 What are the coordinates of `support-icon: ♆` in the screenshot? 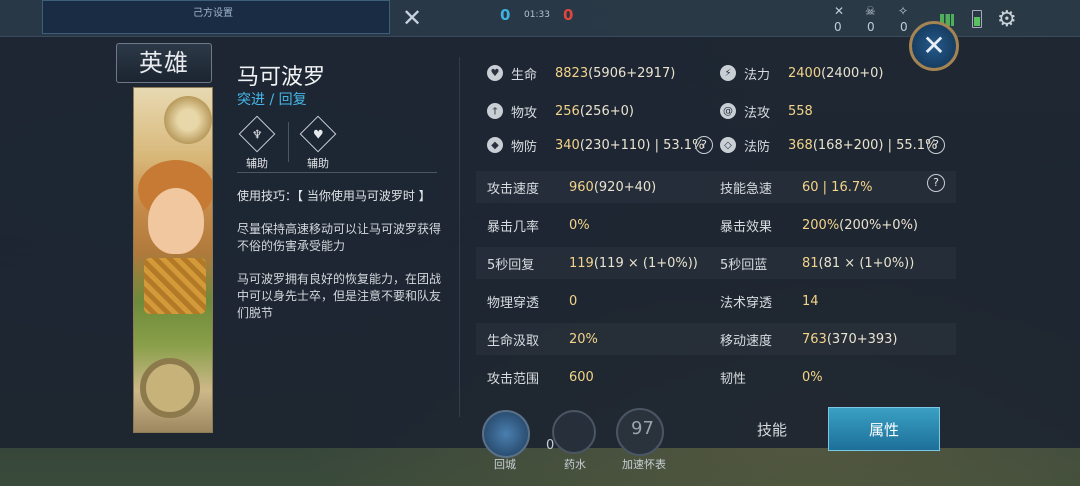 It's located at (257, 134).